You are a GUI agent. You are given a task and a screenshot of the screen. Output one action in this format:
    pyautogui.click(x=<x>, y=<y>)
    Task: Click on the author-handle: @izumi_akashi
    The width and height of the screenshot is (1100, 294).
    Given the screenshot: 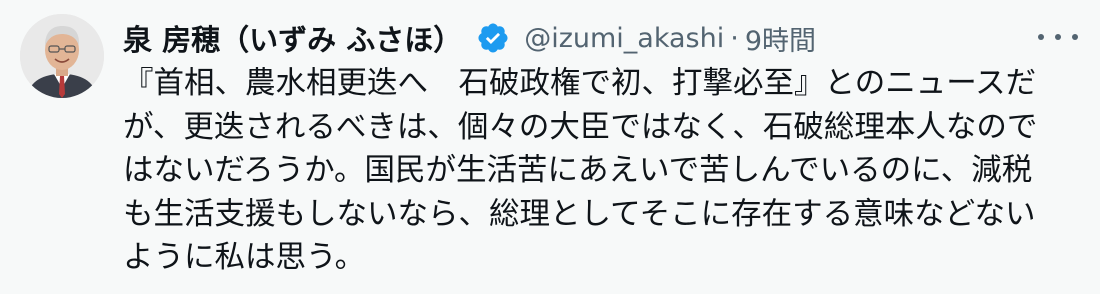 What is the action you would take?
    pyautogui.click(x=624, y=38)
    